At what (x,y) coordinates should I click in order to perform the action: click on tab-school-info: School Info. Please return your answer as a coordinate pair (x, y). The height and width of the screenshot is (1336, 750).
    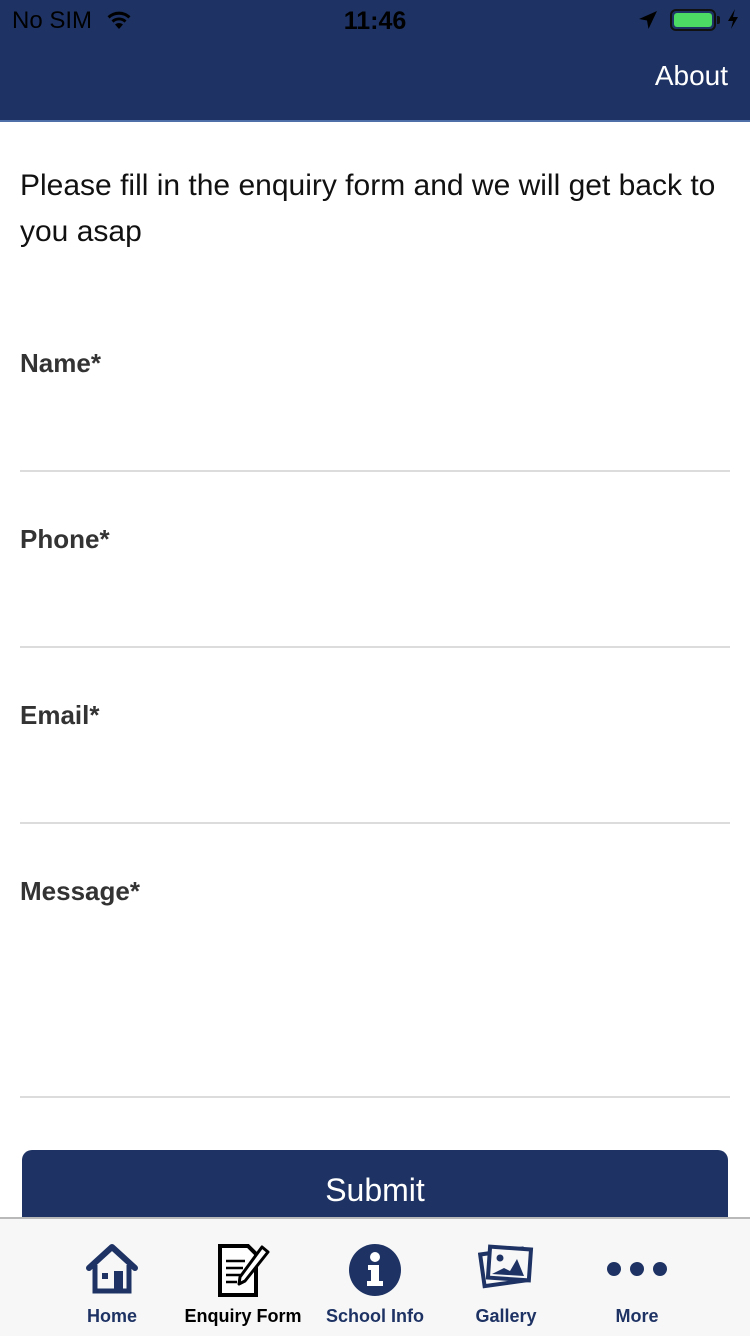
    Looking at the image, I should click on (375, 1277).